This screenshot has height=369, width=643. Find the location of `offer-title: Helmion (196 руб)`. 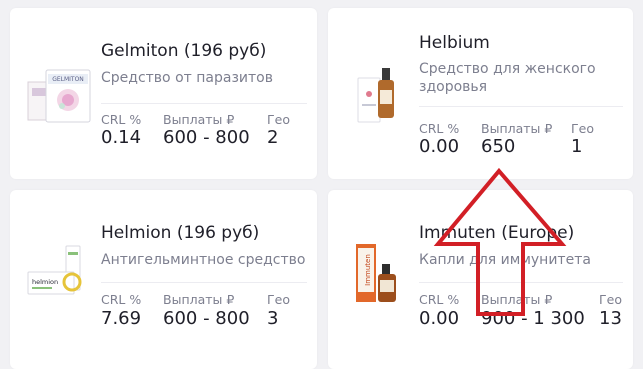

offer-title: Helmion (196 руб) is located at coordinates (180, 233).